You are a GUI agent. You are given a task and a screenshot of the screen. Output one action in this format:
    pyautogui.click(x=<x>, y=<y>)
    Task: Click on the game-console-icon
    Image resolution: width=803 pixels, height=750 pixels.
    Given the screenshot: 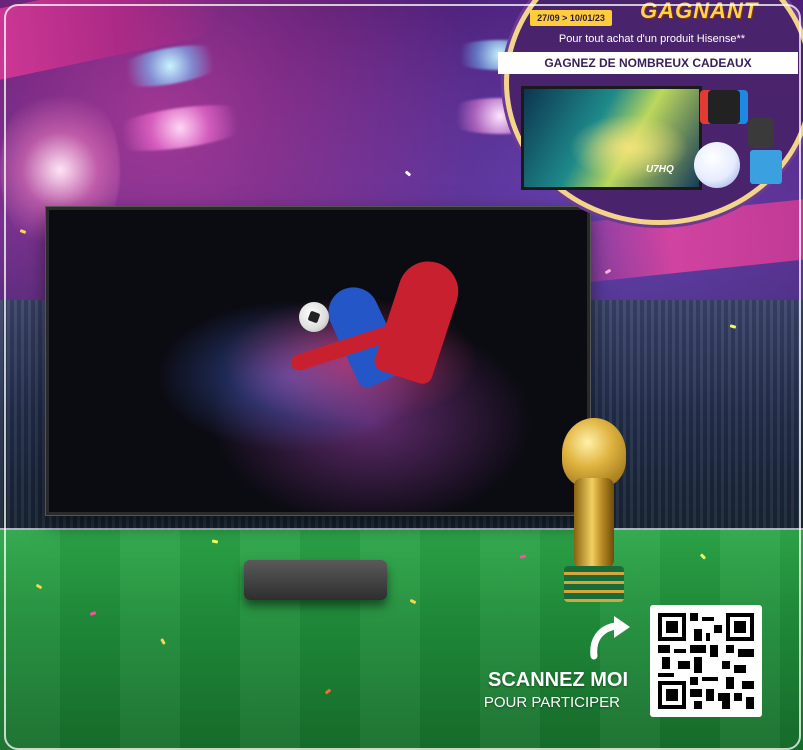 What is the action you would take?
    pyautogui.click(x=724, y=107)
    